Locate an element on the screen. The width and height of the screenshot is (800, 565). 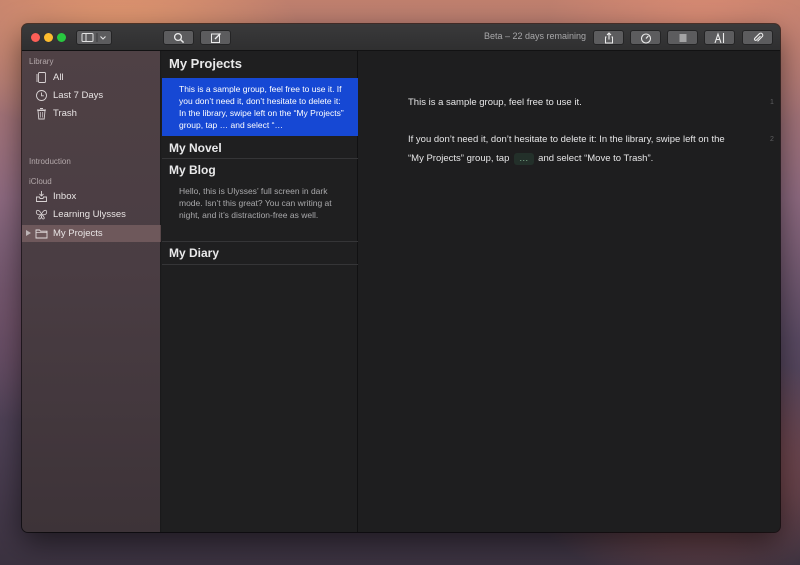
sidebar-item-my-projects: My Projects is located at coordinates (91, 233).